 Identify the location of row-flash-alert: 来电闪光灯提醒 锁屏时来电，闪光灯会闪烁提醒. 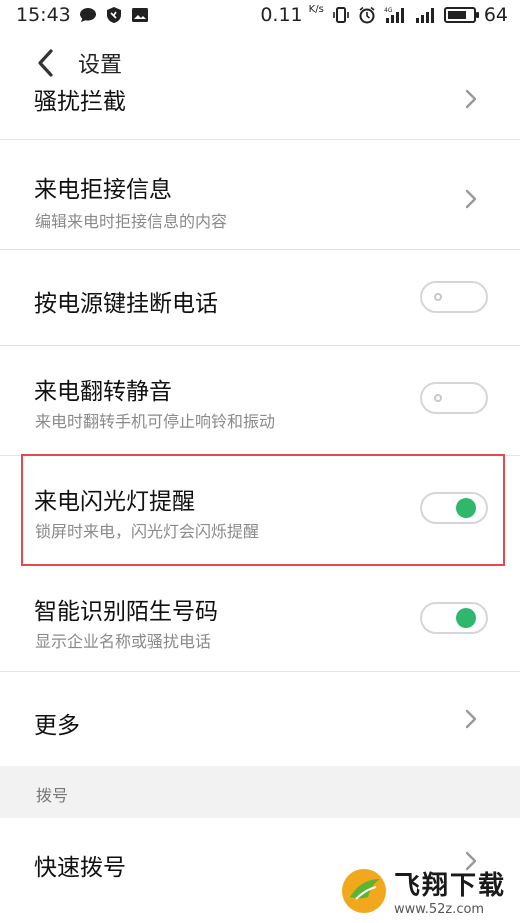
(260, 511).